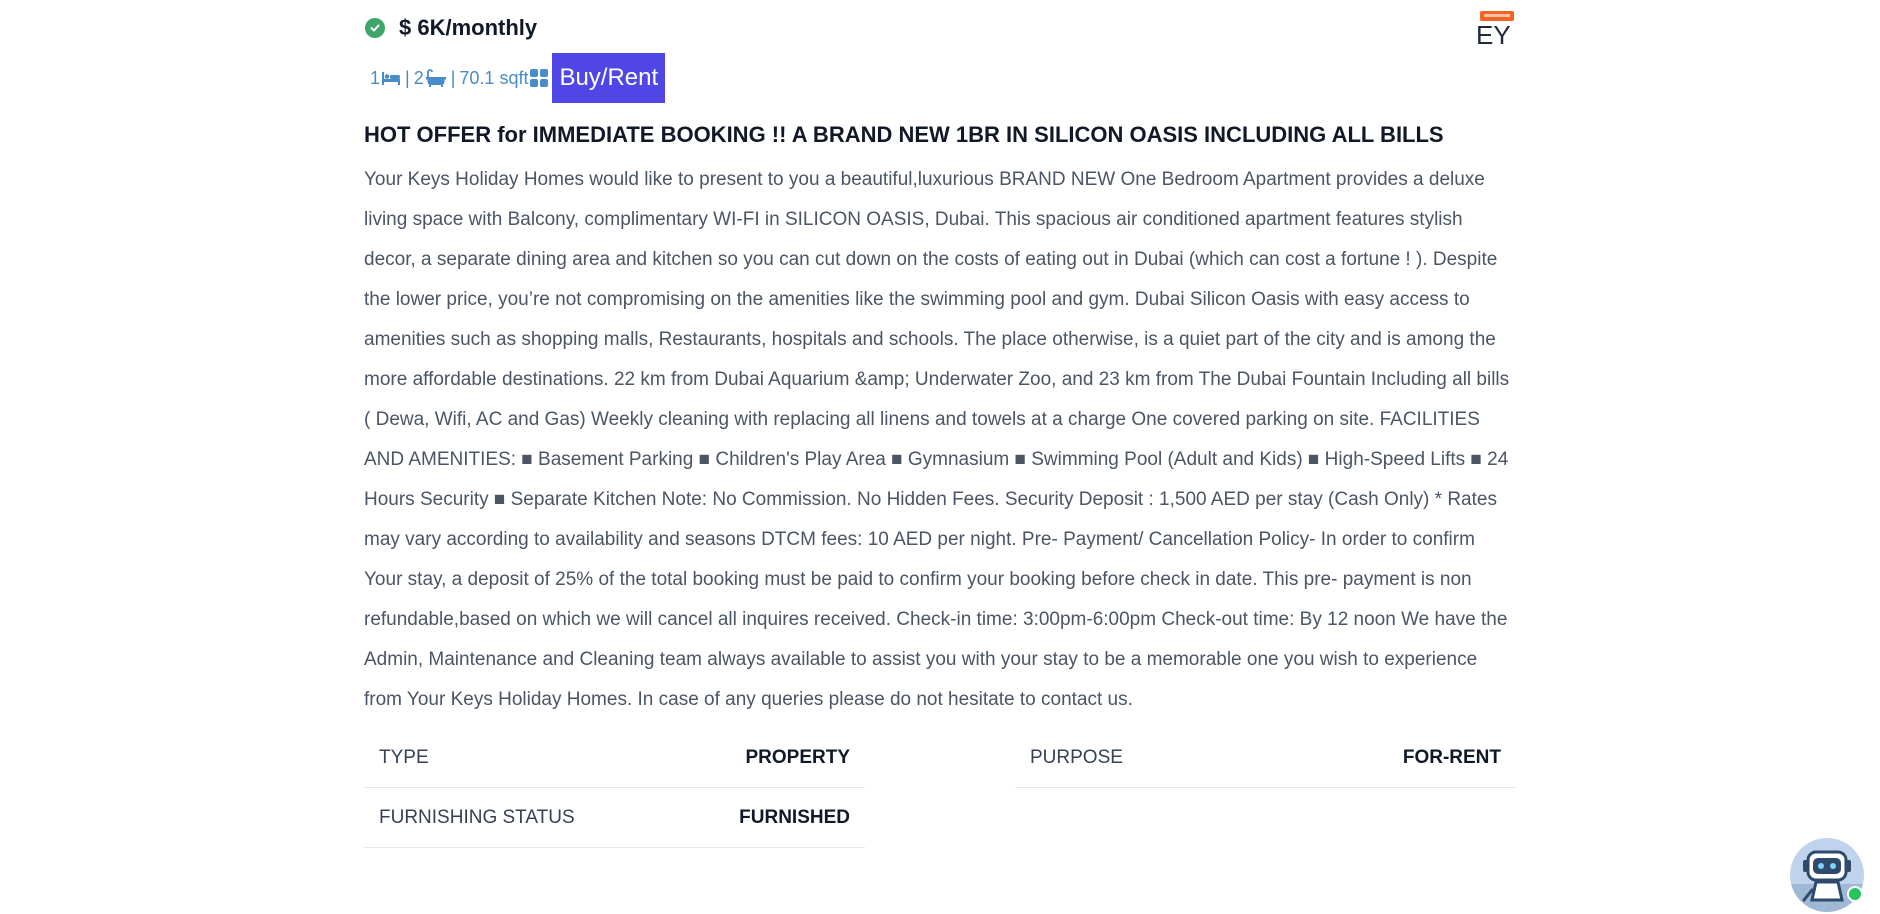 The image size is (1880, 914). Describe the element at coordinates (614, 818) in the screenshot. I see `detail-row-furnishing: FURNISHING STATUS FURNISHED` at that location.